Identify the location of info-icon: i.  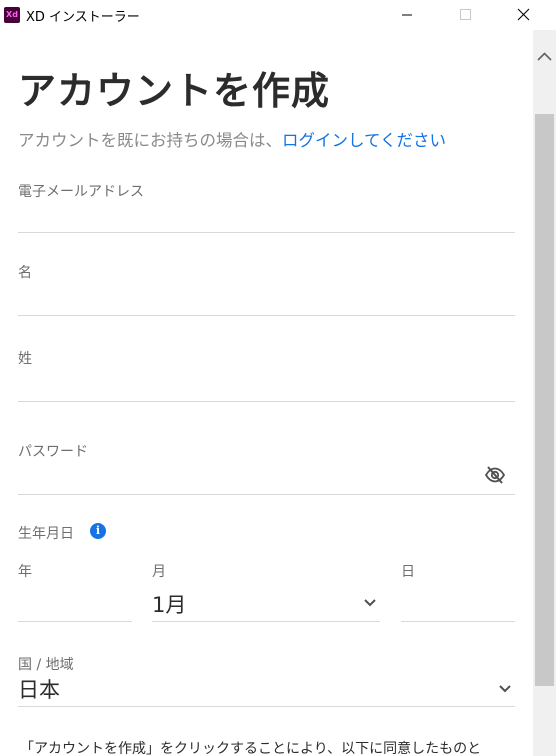
(98, 531).